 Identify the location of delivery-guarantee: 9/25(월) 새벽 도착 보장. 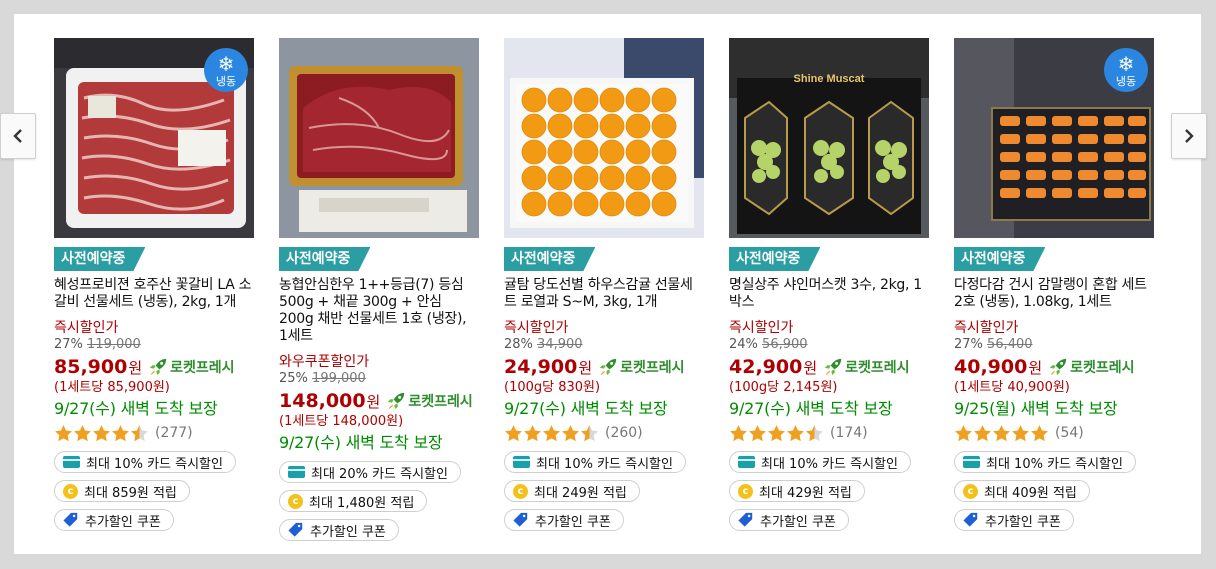
(1036, 408).